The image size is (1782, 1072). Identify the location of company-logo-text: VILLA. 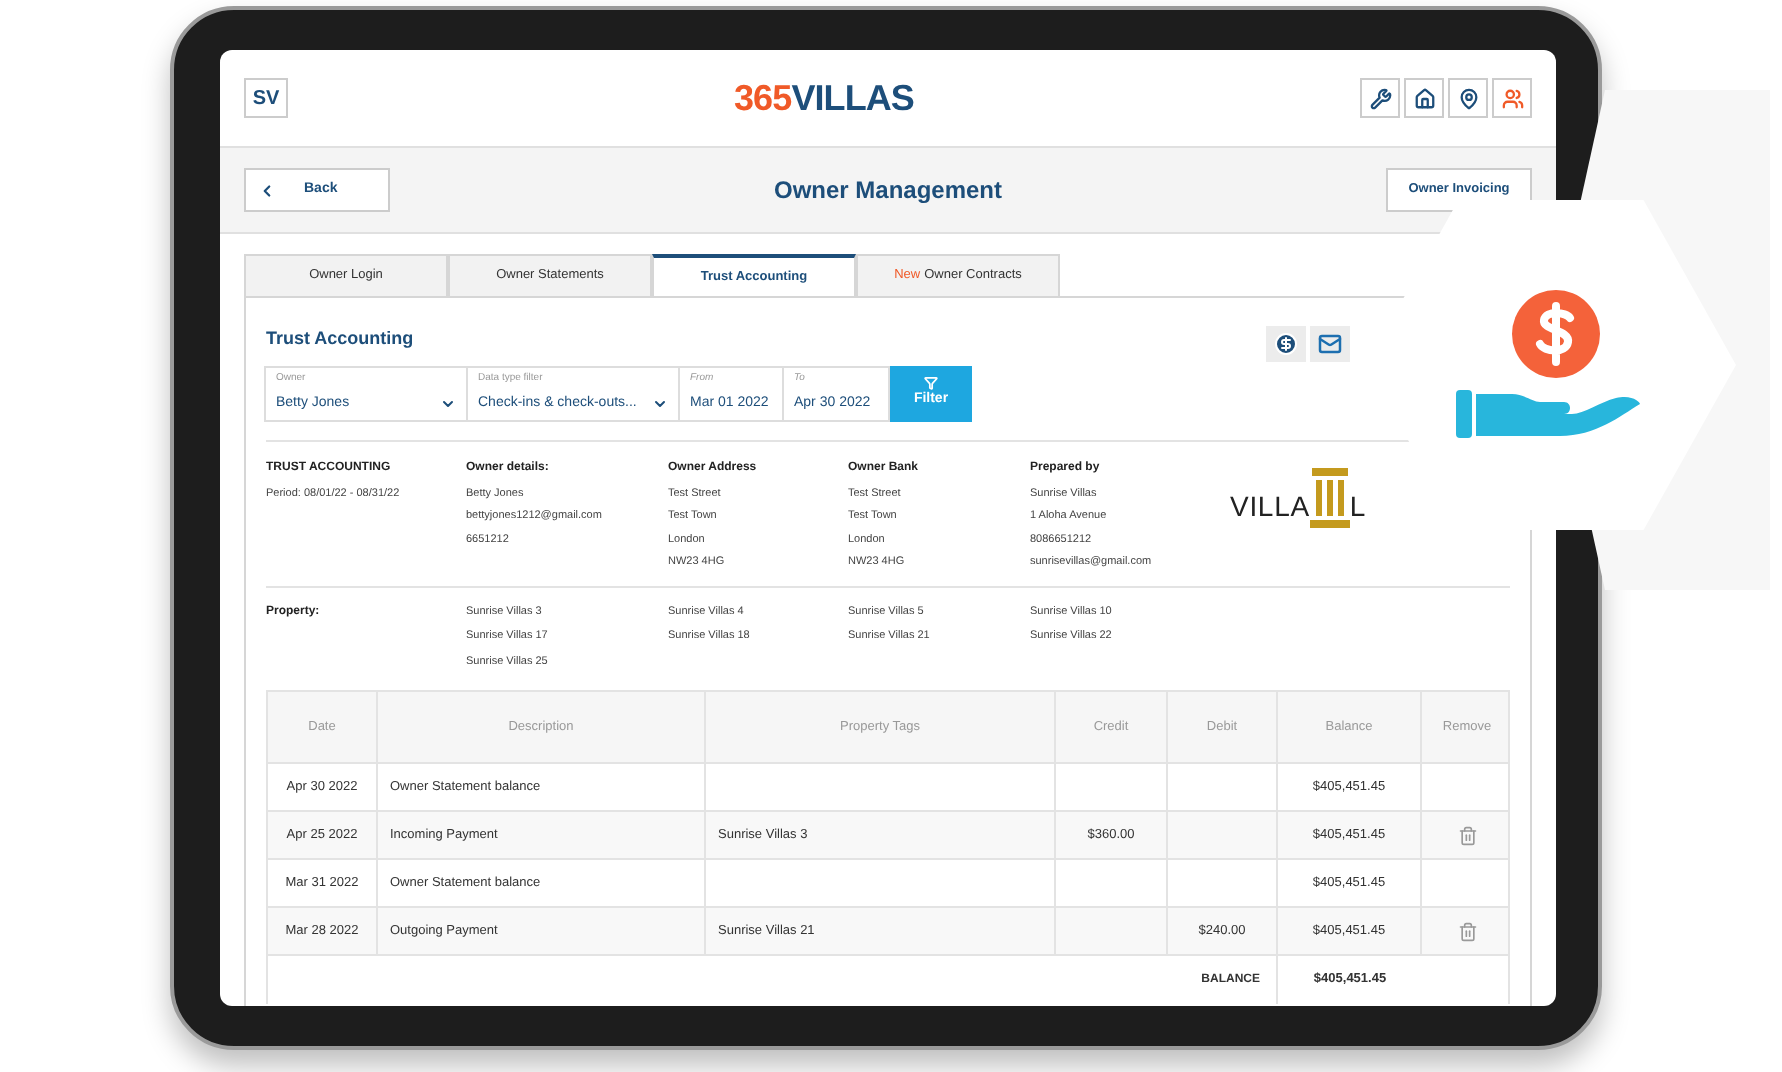
(1270, 507).